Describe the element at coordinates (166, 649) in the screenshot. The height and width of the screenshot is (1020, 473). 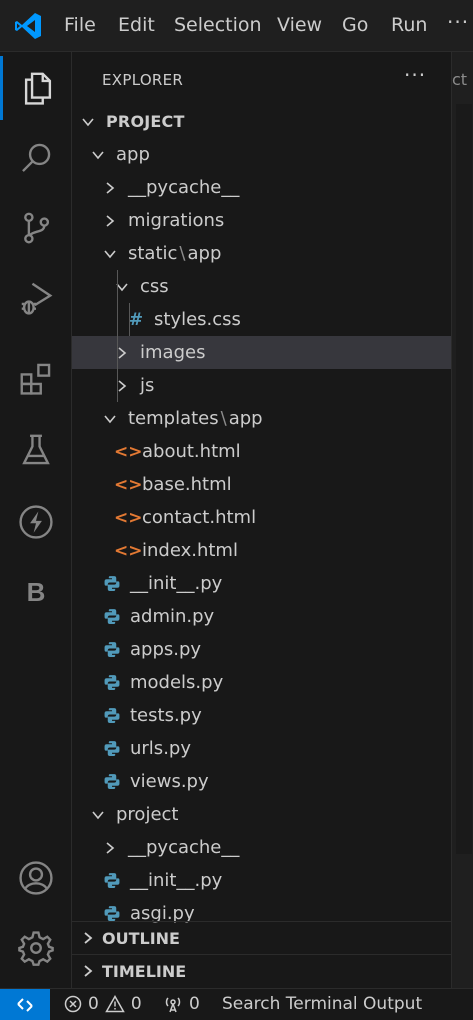
I see `tree-item-label: apps.py` at that location.